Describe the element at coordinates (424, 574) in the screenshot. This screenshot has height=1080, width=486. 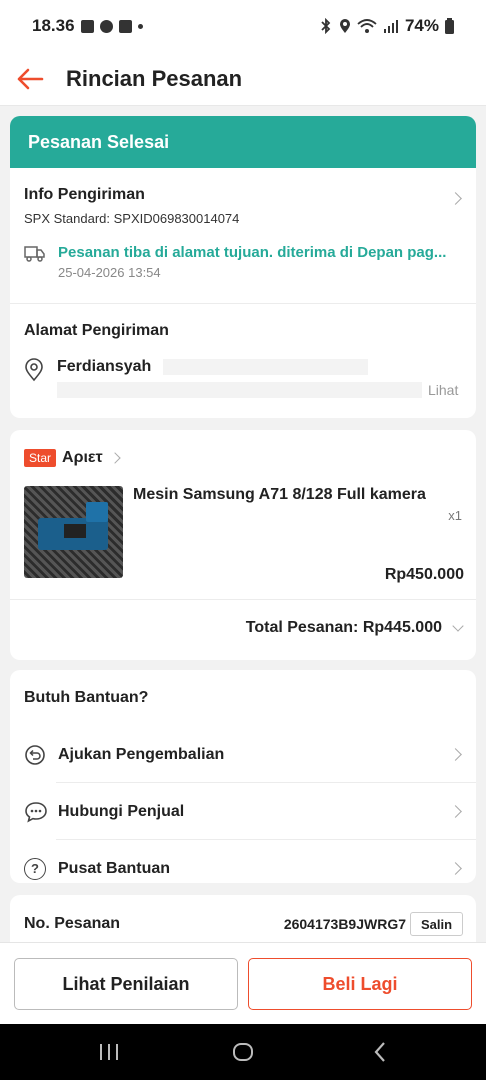
I see `product-price: Rp450.000` at that location.